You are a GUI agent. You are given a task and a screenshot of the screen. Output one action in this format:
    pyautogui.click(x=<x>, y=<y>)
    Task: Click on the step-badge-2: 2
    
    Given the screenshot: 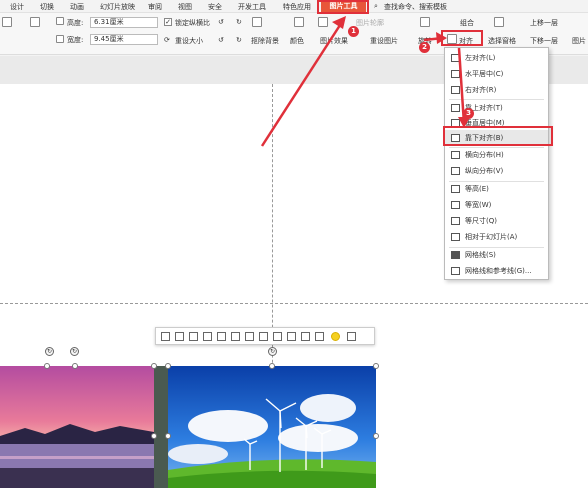 What is the action you would take?
    pyautogui.click(x=424, y=47)
    